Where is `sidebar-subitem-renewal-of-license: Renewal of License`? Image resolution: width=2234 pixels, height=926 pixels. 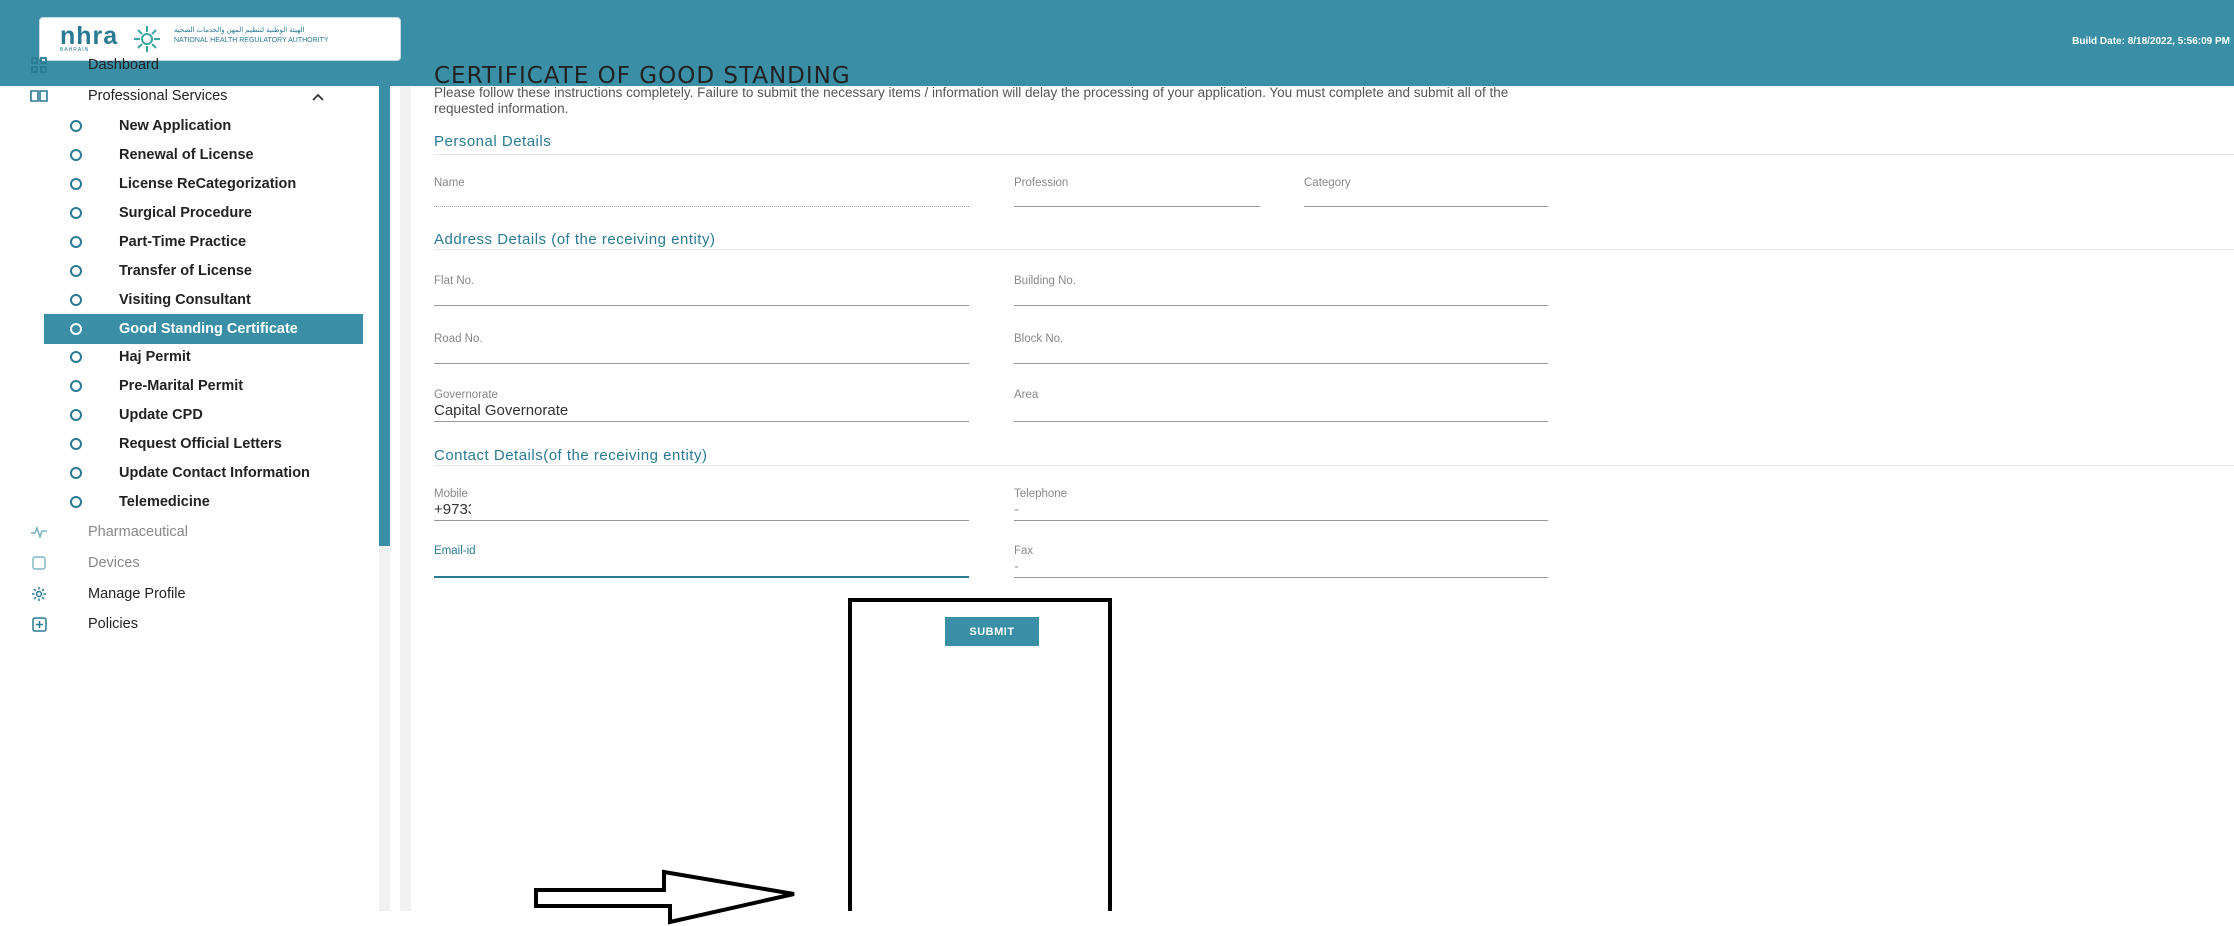 sidebar-subitem-renewal-of-license: Renewal of License is located at coordinates (203, 155).